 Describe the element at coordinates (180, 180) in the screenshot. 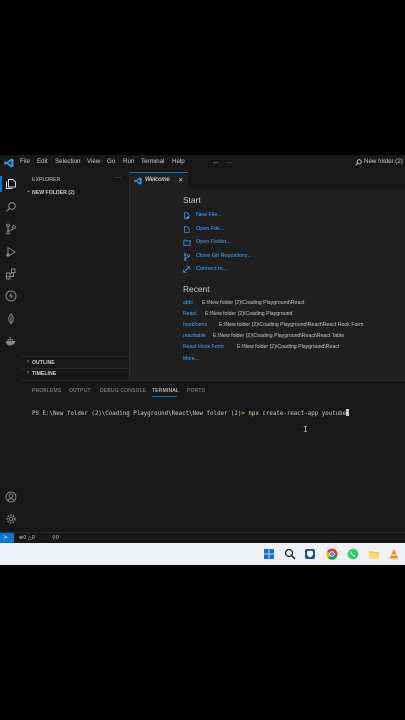

I see `close-icon: ✕` at that location.